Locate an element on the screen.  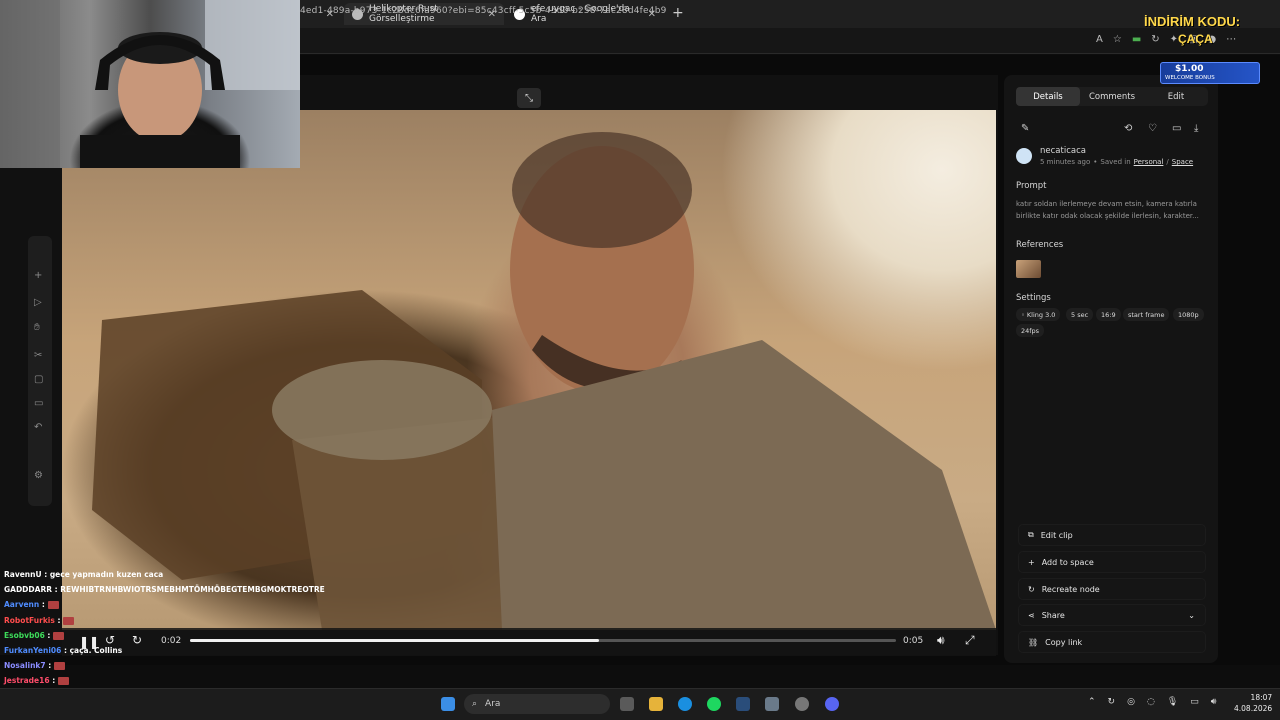
chat-username: FurkanYeni06 is located at coordinates (32, 650).